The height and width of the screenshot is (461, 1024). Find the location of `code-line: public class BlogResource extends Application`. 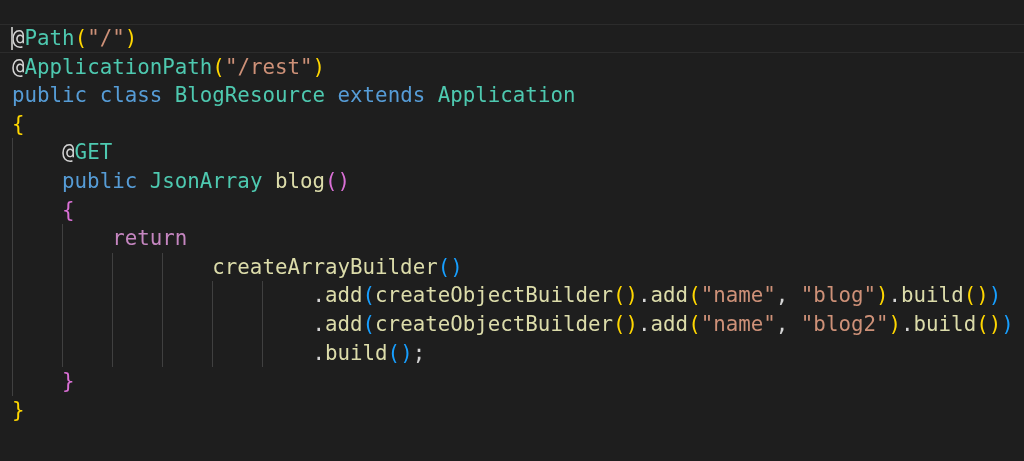

code-line: public class BlogResource extends Application is located at coordinates (294, 96).